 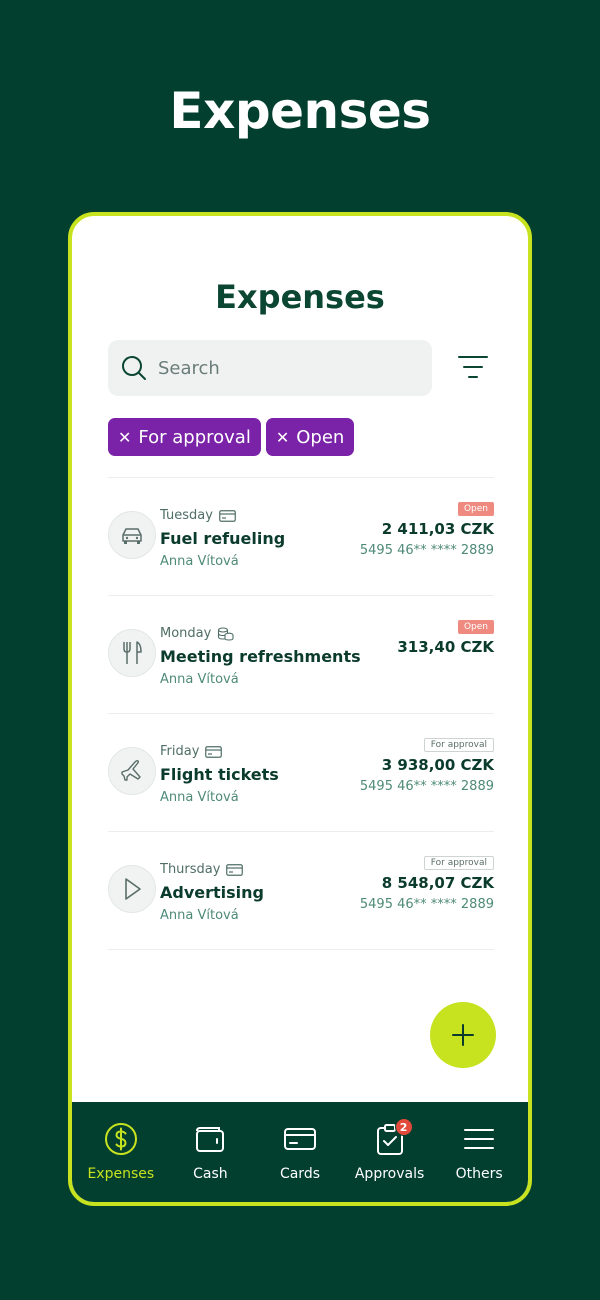 What do you see at coordinates (226, 633) in the screenshot?
I see `coins-icon` at bounding box center [226, 633].